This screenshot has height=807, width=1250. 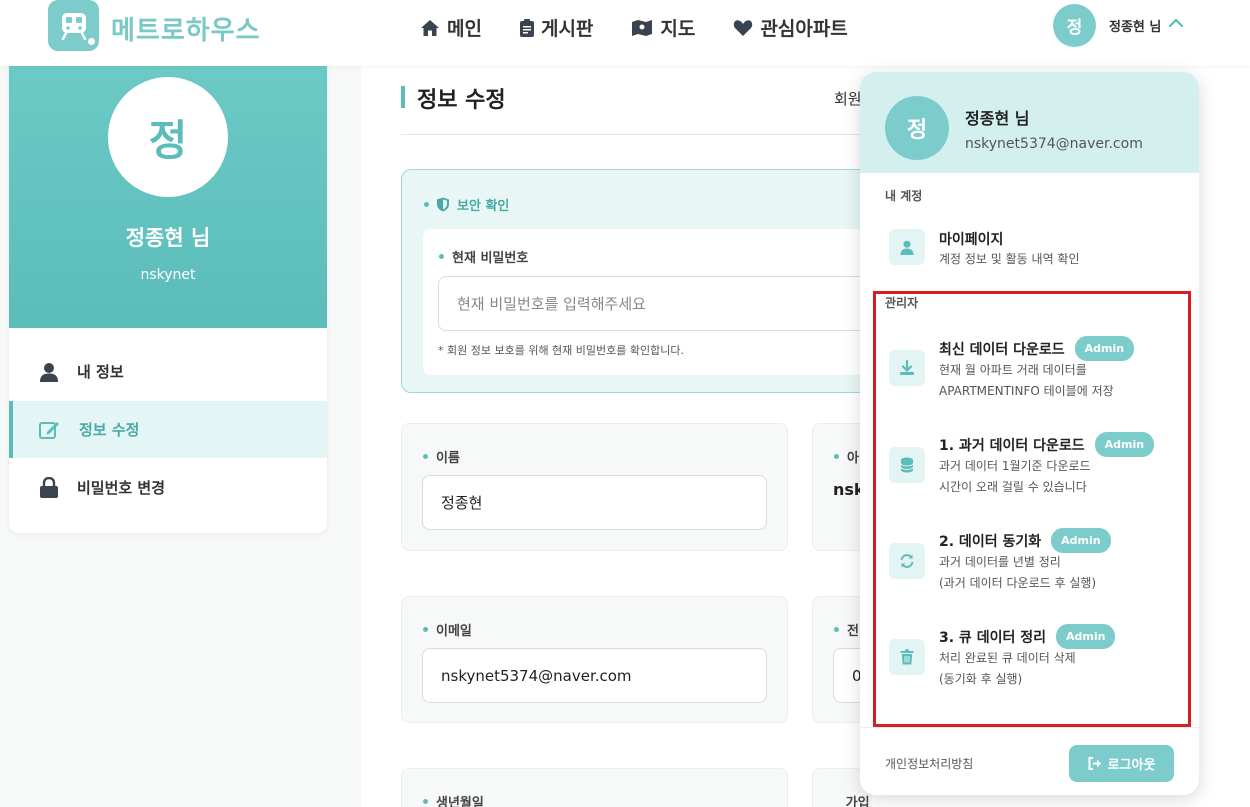 I want to click on logout-button: 로그아웃, so click(x=1121, y=763).